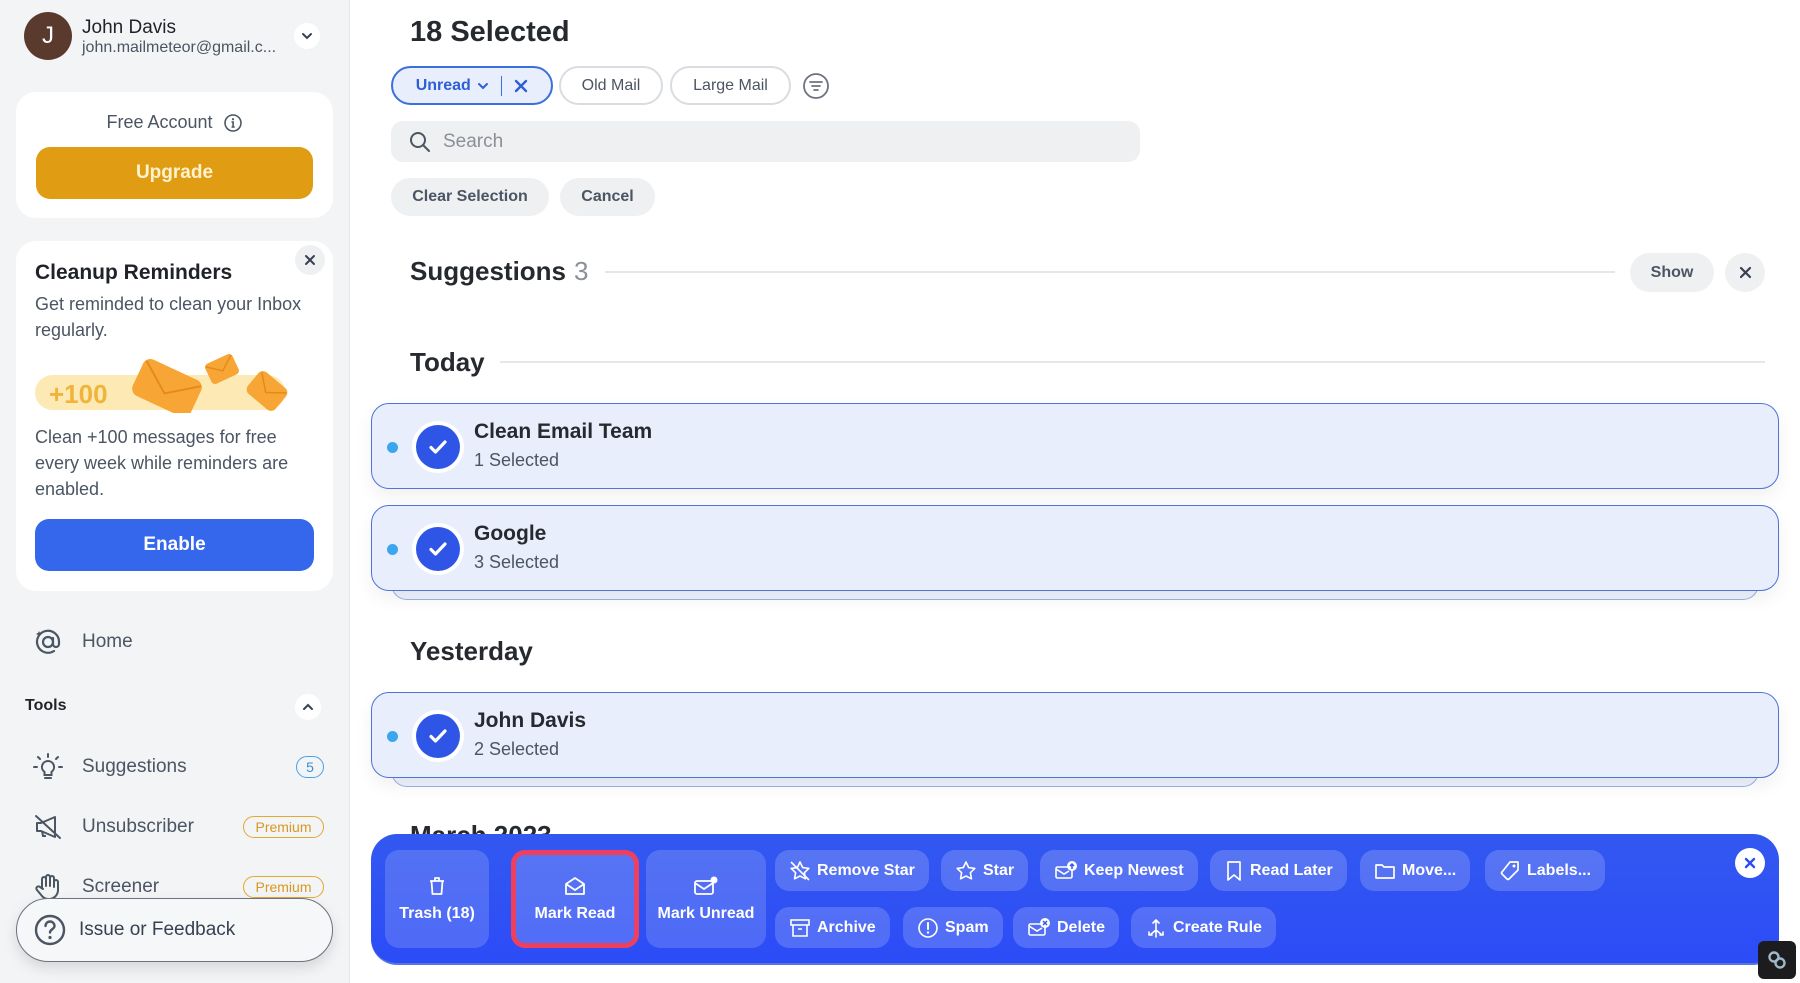  What do you see at coordinates (846, 927) in the screenshot?
I see `button-label: Archive` at bounding box center [846, 927].